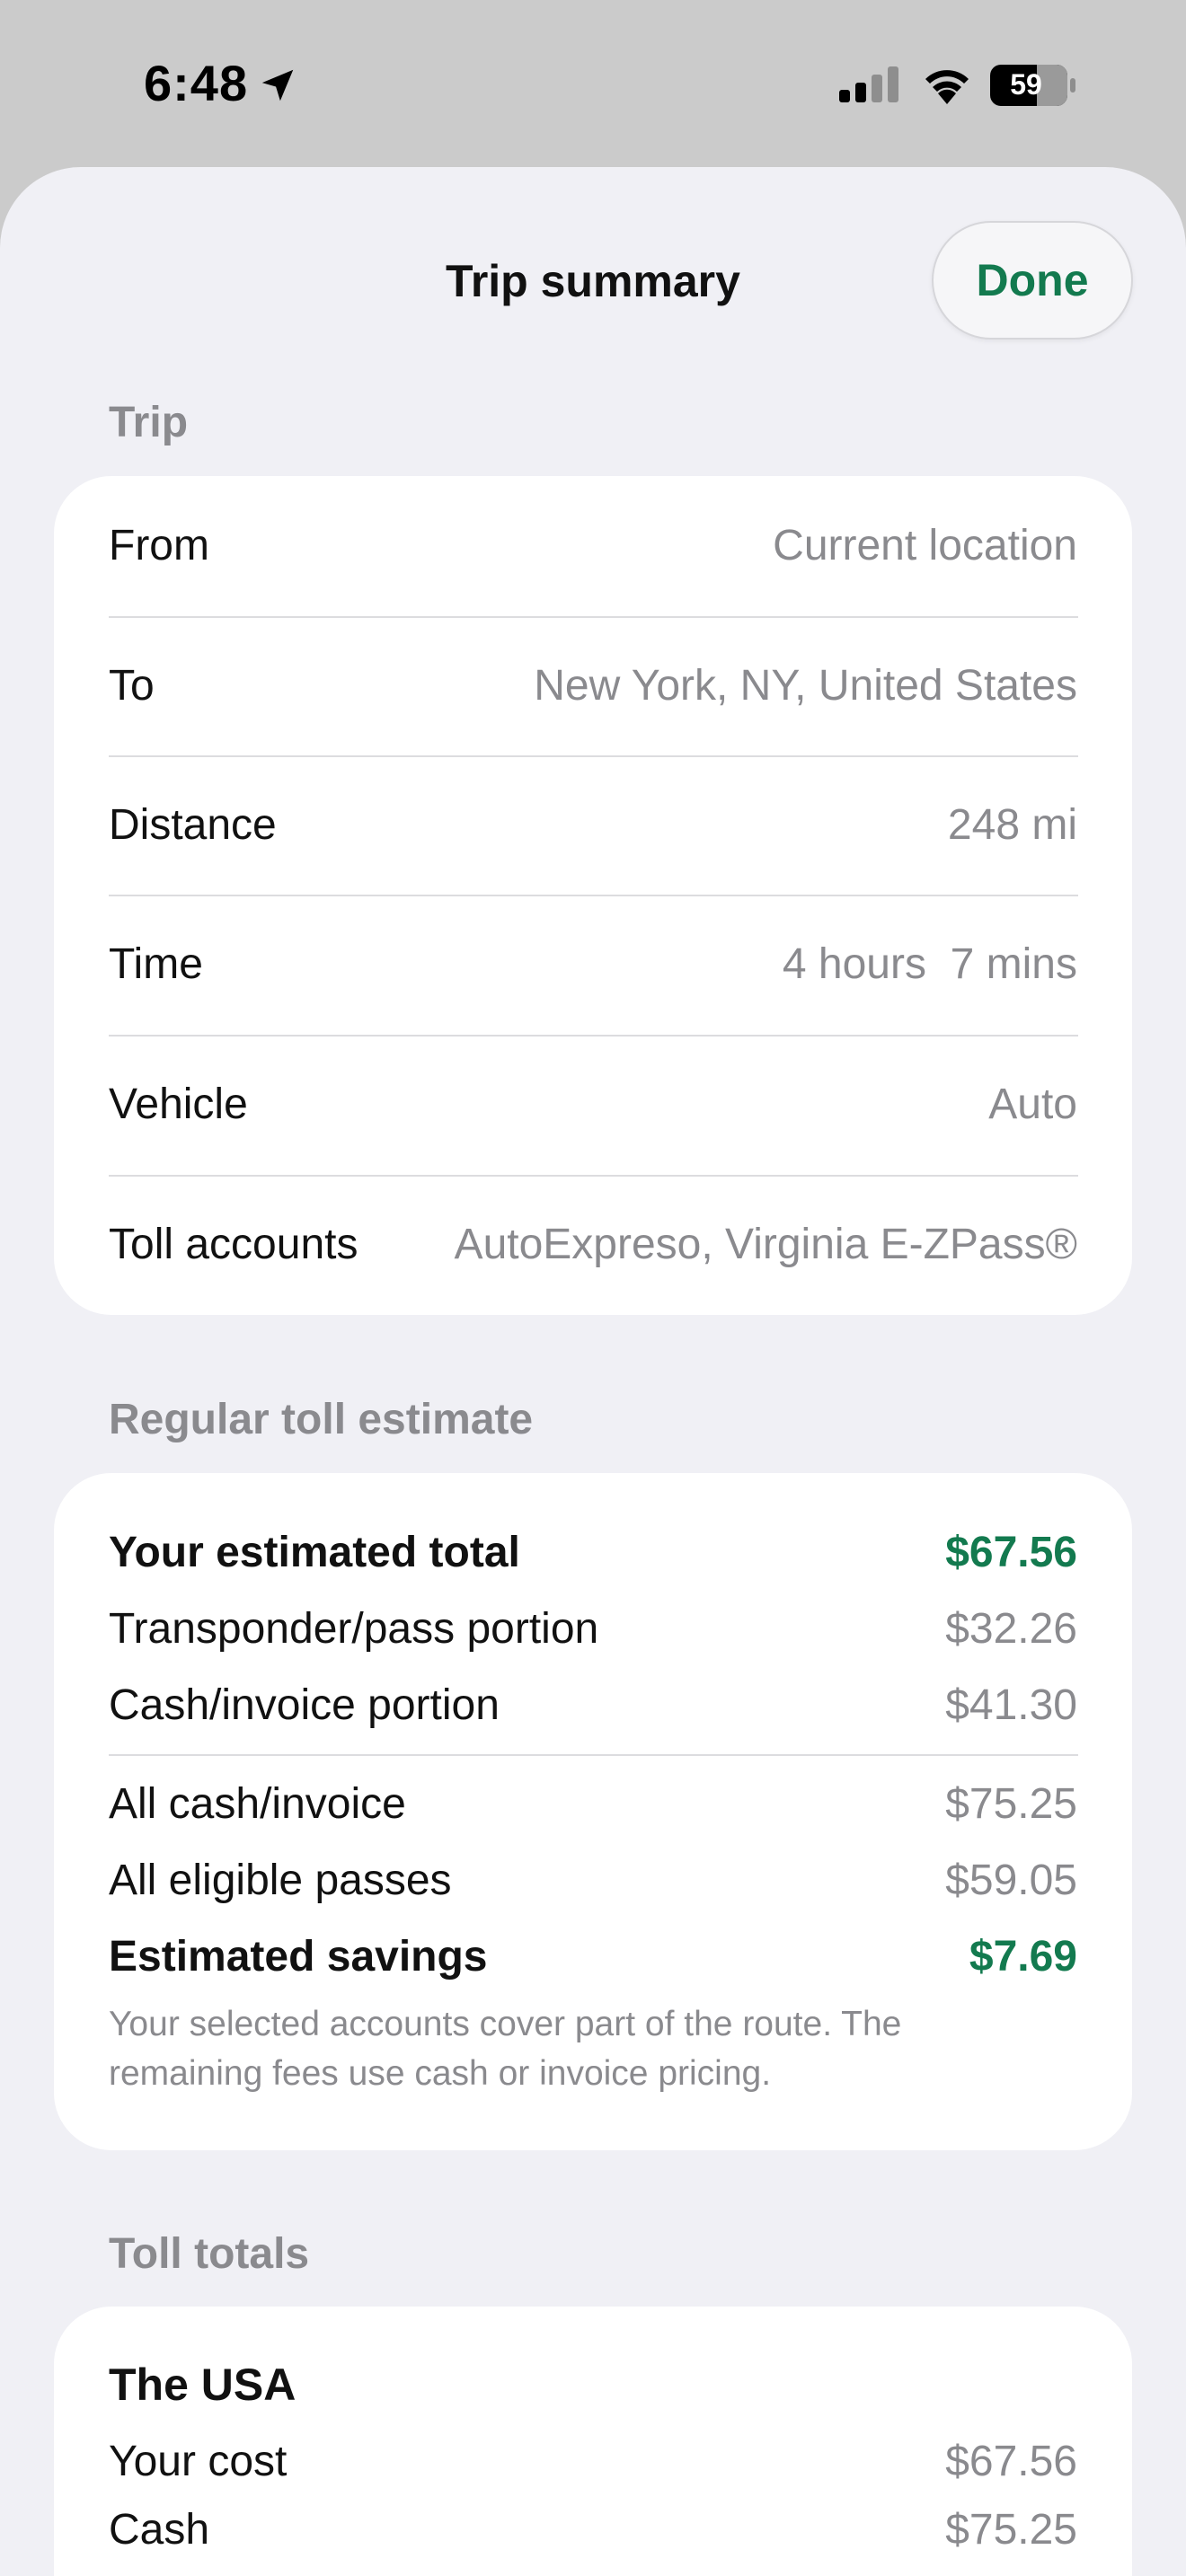 This screenshot has width=1186, height=2576. Describe the element at coordinates (1023, 1956) in the screenshot. I see `estimated-savings-value: $7.69` at that location.